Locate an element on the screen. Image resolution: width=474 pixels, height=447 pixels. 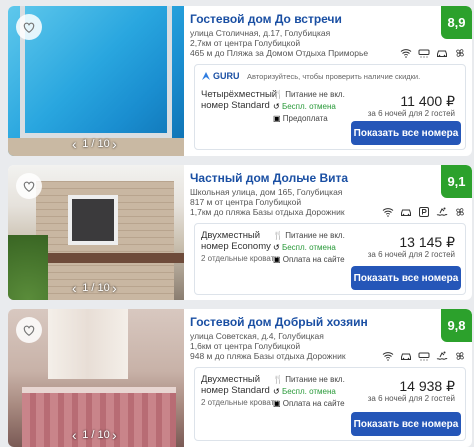
distance-center: 1,6км от центра Голубицкой is located at coordinates (245, 346).